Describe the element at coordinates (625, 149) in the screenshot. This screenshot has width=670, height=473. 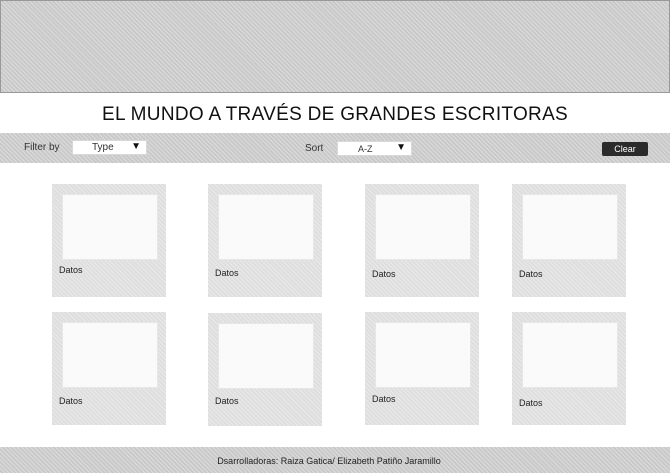
I see `clear-button: Clear` at that location.